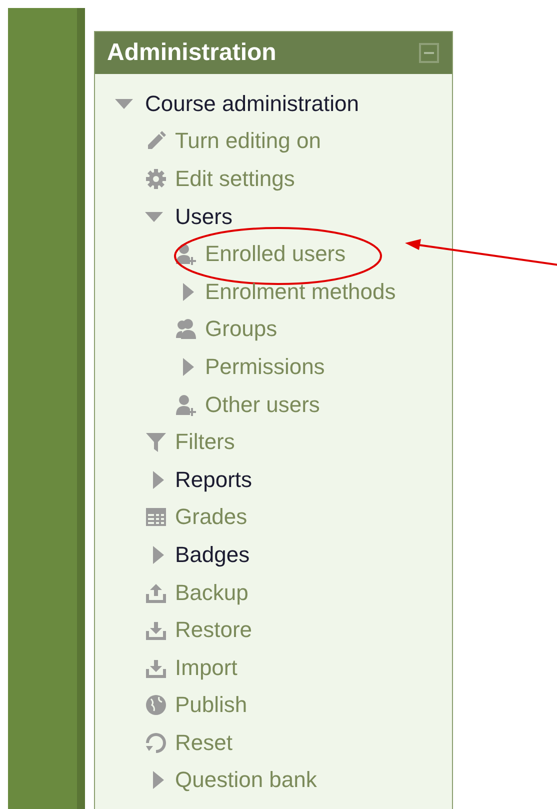 The width and height of the screenshot is (557, 809). Describe the element at coordinates (156, 743) in the screenshot. I see `reset-icon` at that location.